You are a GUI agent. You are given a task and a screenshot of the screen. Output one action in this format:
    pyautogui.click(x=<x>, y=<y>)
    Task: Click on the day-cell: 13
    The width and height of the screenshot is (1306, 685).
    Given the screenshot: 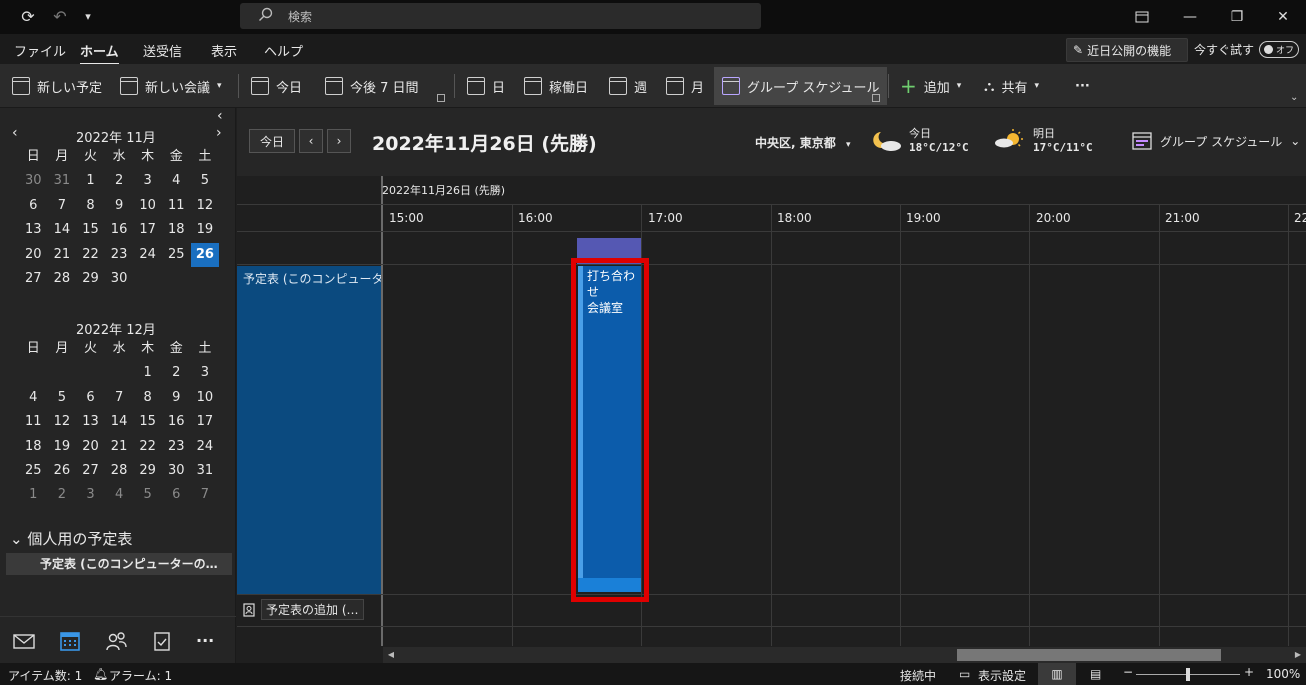 What is the action you would take?
    pyautogui.click(x=90, y=422)
    